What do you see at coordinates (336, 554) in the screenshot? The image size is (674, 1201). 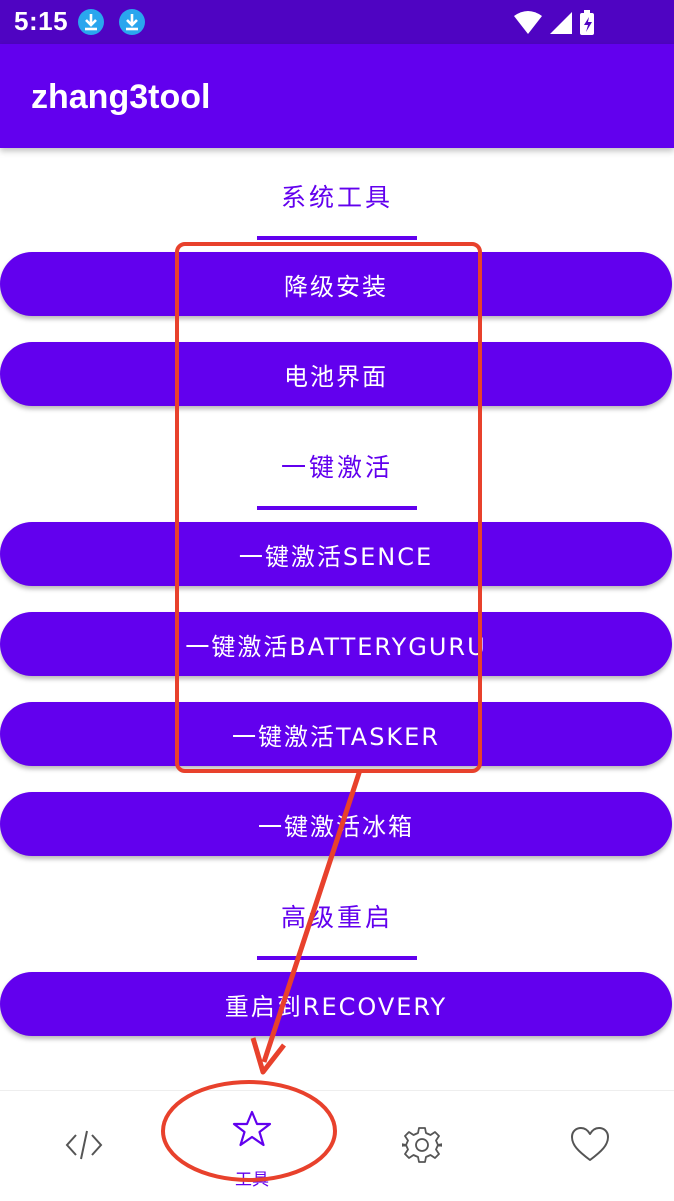 I see `activate-sence-button: 一键激活SENCE` at bounding box center [336, 554].